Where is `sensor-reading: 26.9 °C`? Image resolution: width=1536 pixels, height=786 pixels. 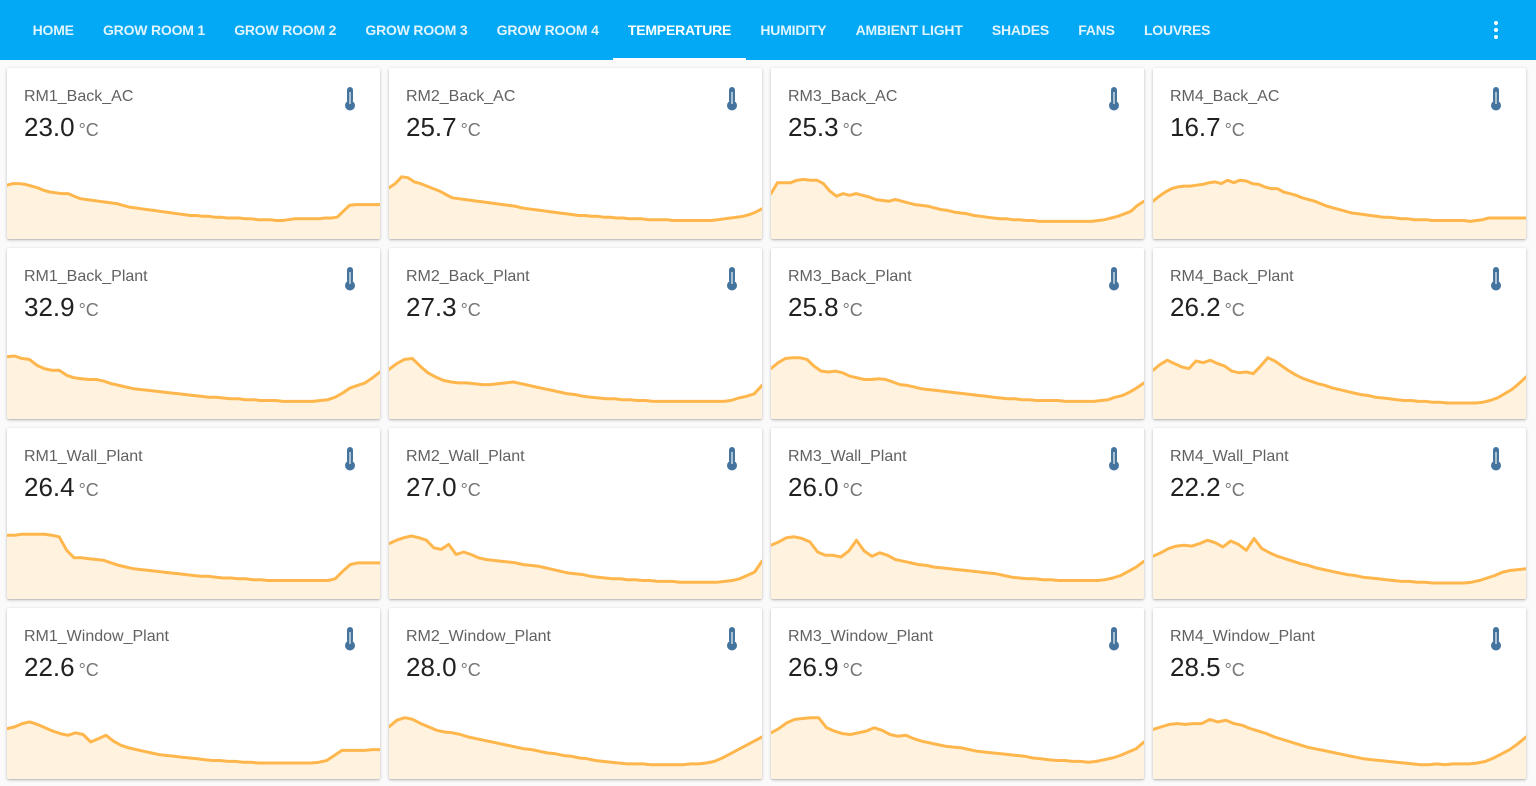 sensor-reading: 26.9 °C is located at coordinates (825, 667).